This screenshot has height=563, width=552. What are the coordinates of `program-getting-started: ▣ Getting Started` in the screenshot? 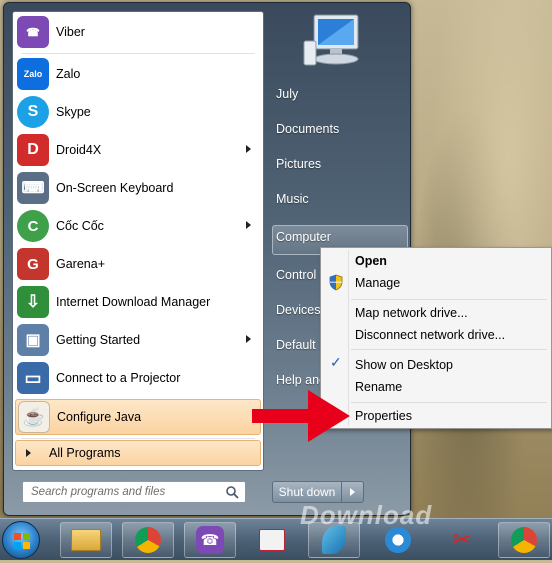 It's located at (138, 340).